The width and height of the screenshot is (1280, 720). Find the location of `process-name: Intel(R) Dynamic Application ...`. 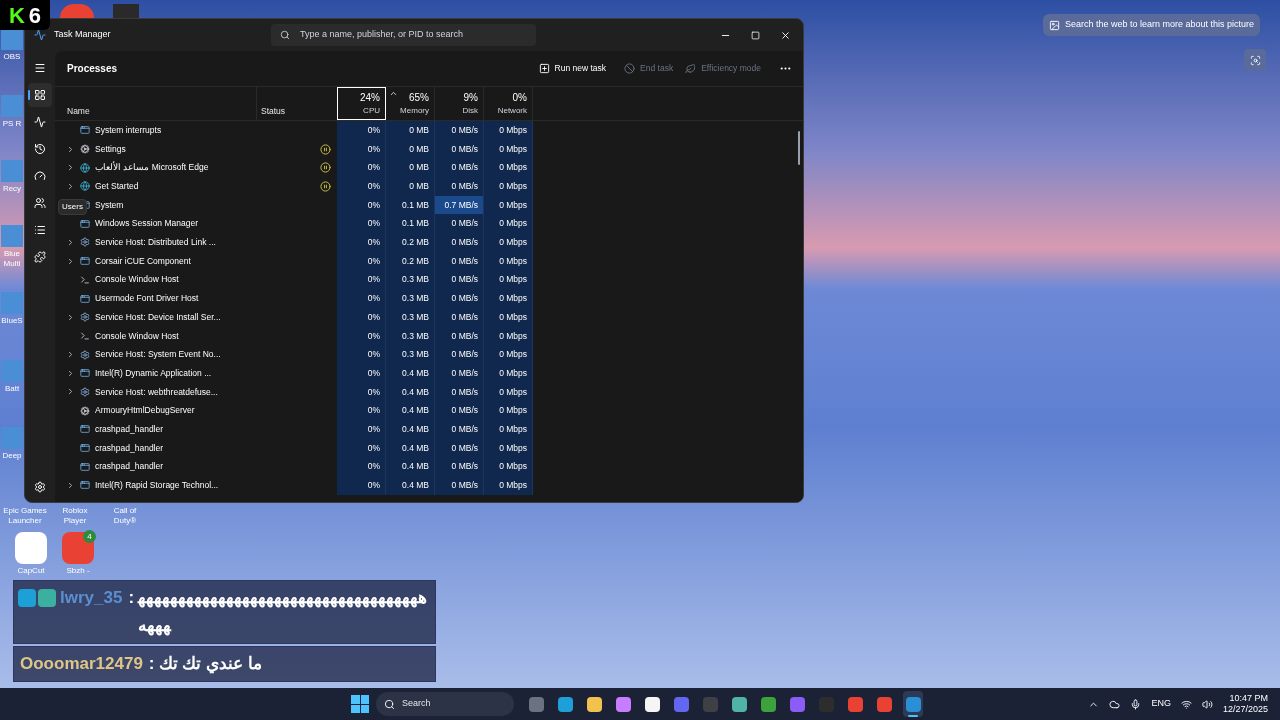

process-name: Intel(R) Dynamic Application ... is located at coordinates (153, 373).